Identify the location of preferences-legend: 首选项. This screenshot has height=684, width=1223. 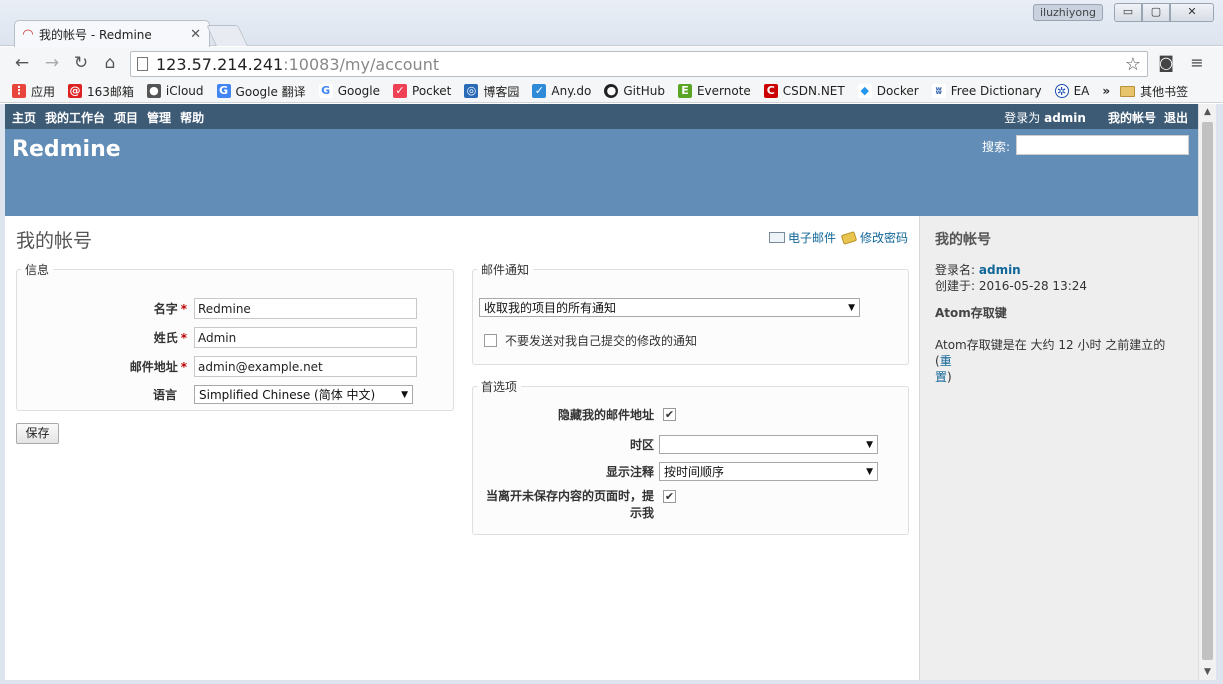
(499, 387).